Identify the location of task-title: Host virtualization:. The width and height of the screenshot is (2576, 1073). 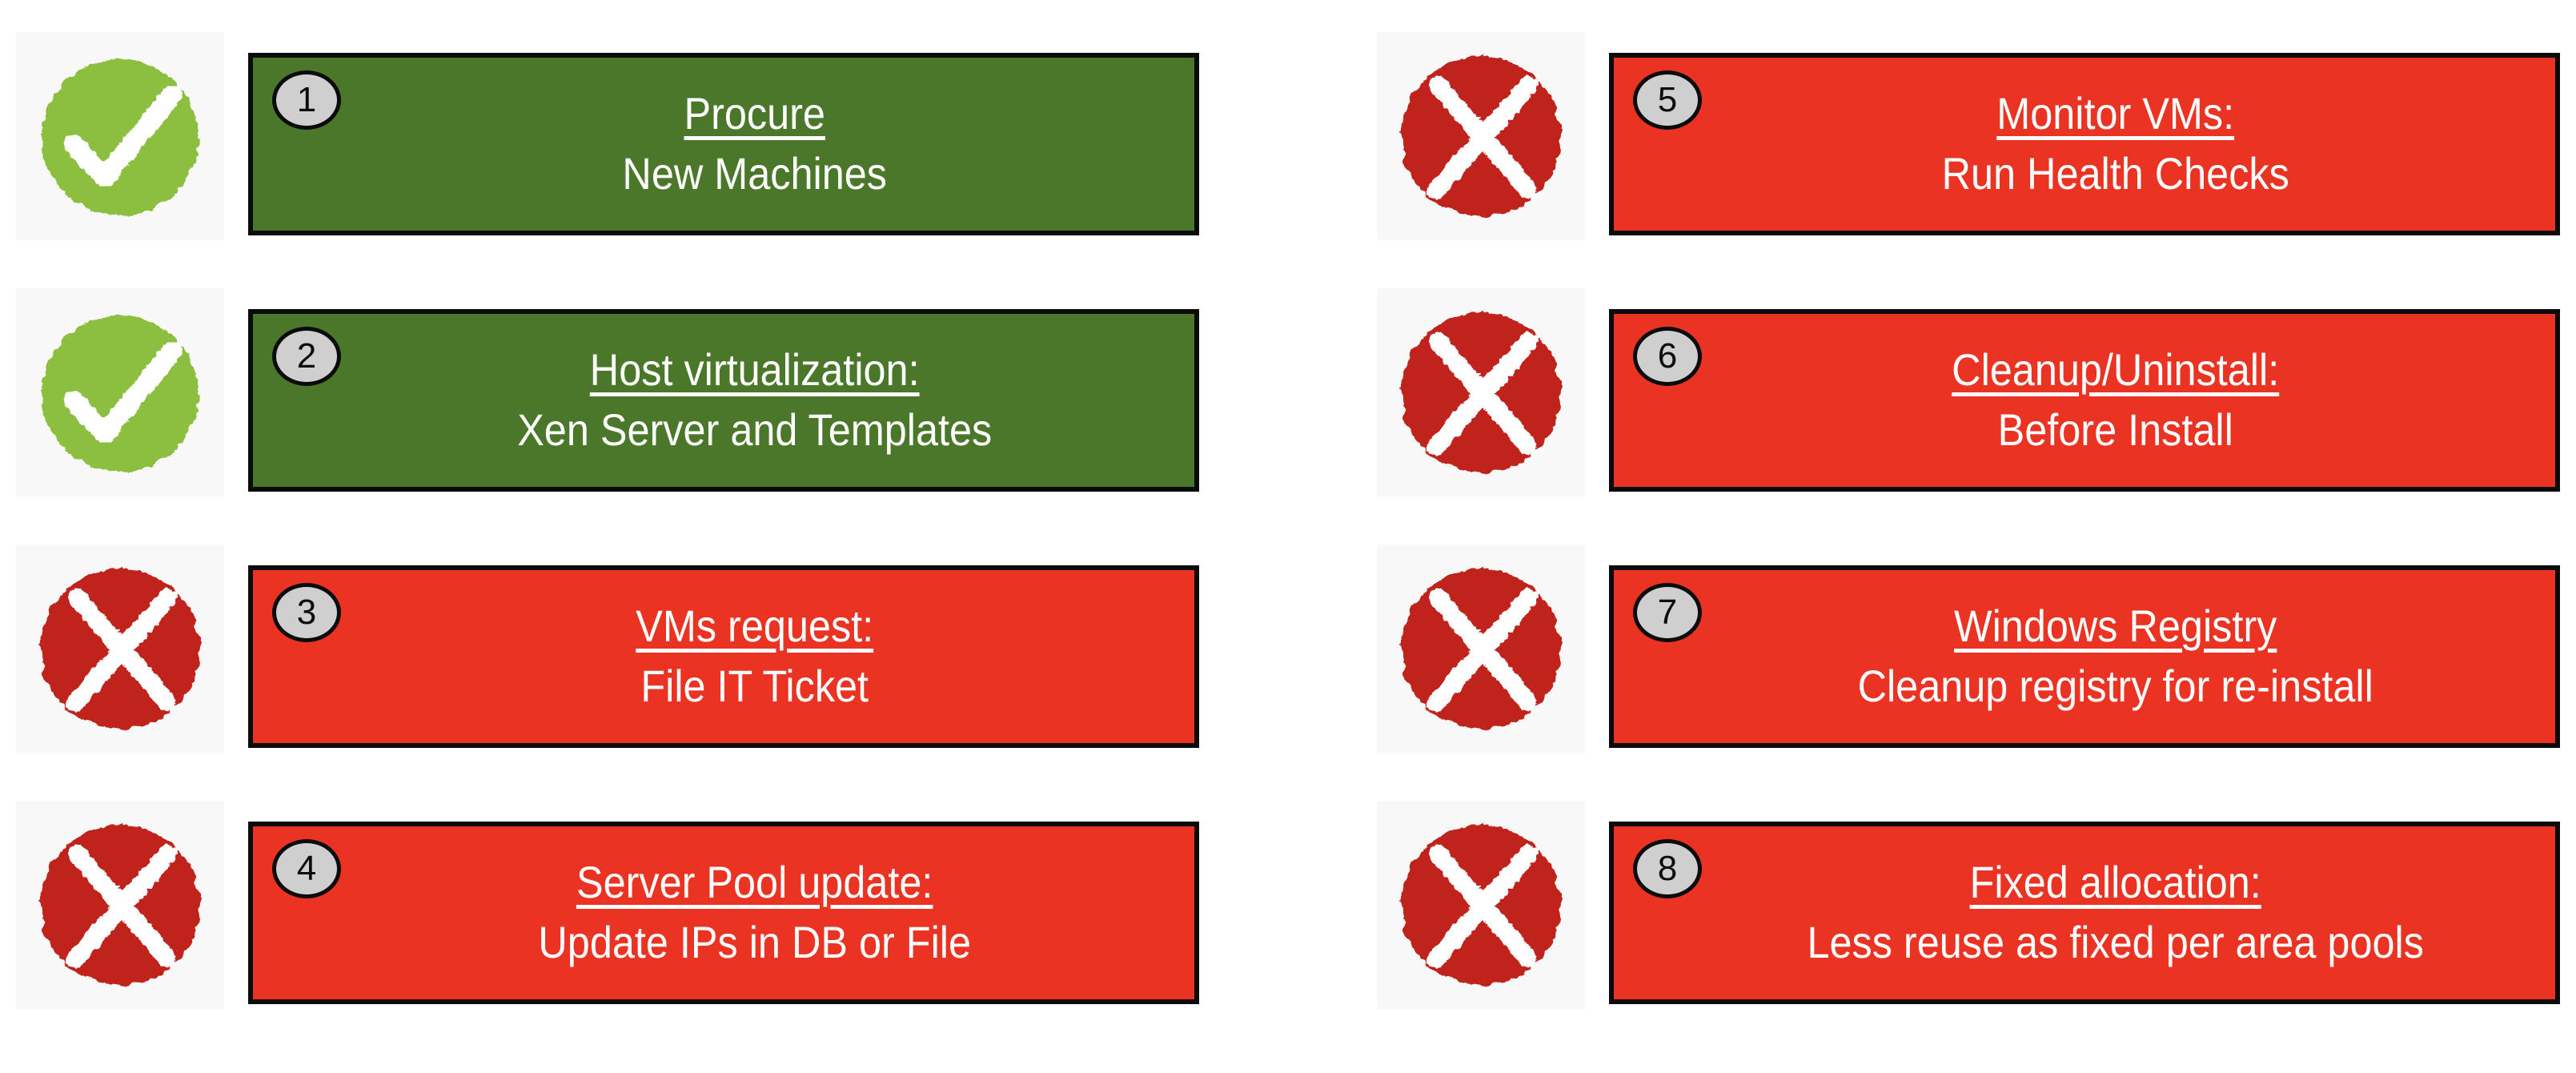
(754, 370).